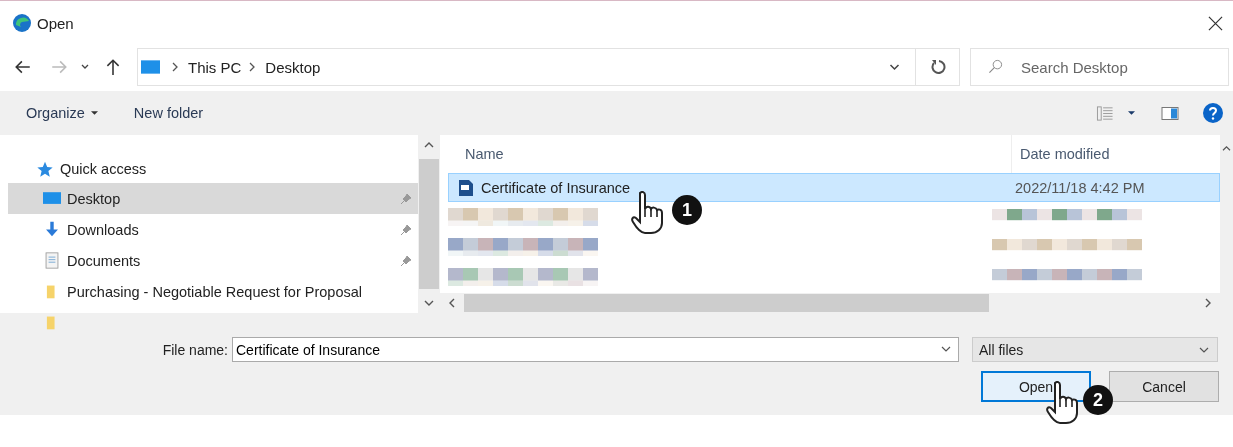  Describe the element at coordinates (834, 187) in the screenshot. I see `file-row: Certificate of Insurance 2022/11/18 4:42 PM` at that location.